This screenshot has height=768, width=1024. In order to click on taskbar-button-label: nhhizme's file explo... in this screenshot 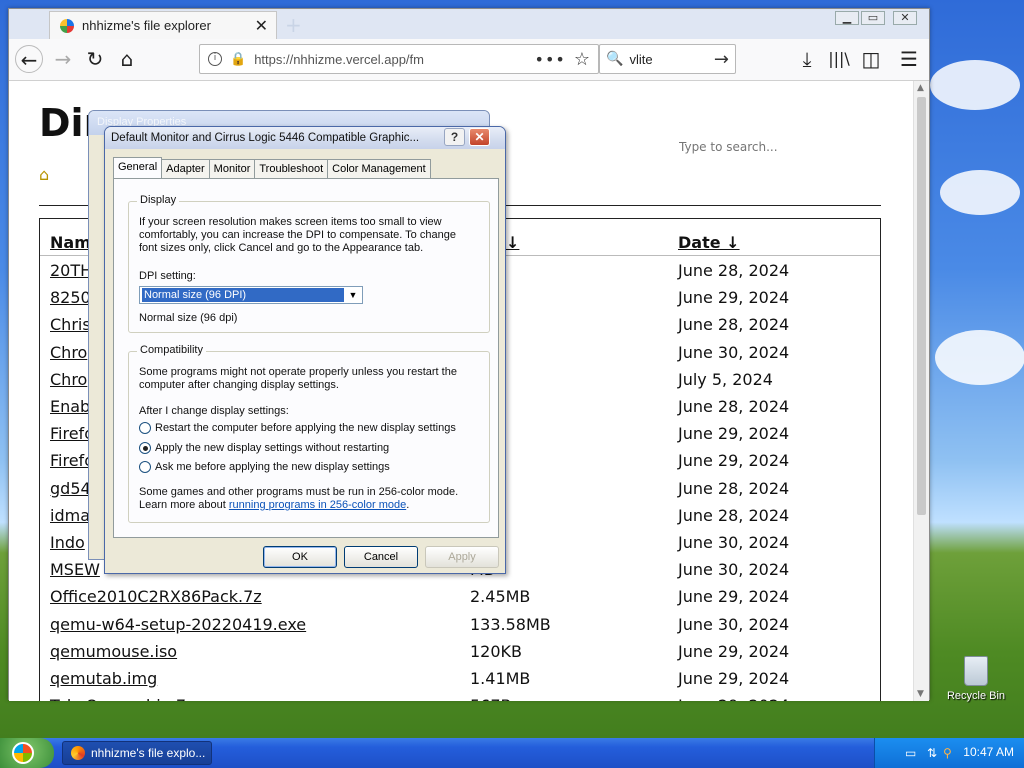, I will do `click(148, 753)`.